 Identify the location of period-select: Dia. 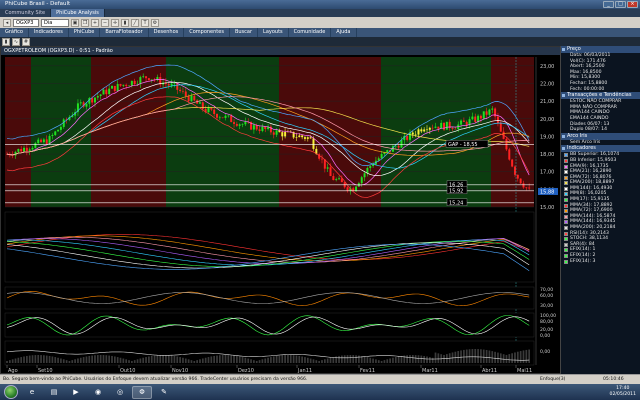
(55, 22).